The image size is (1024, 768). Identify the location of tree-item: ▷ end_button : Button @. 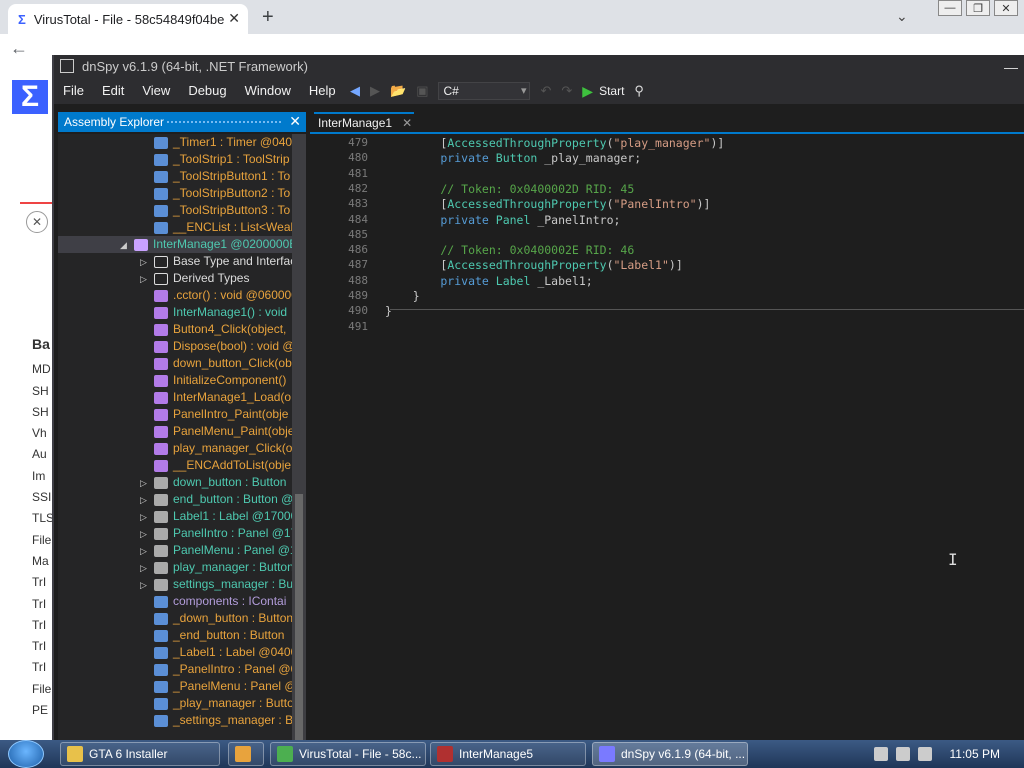
(175, 499).